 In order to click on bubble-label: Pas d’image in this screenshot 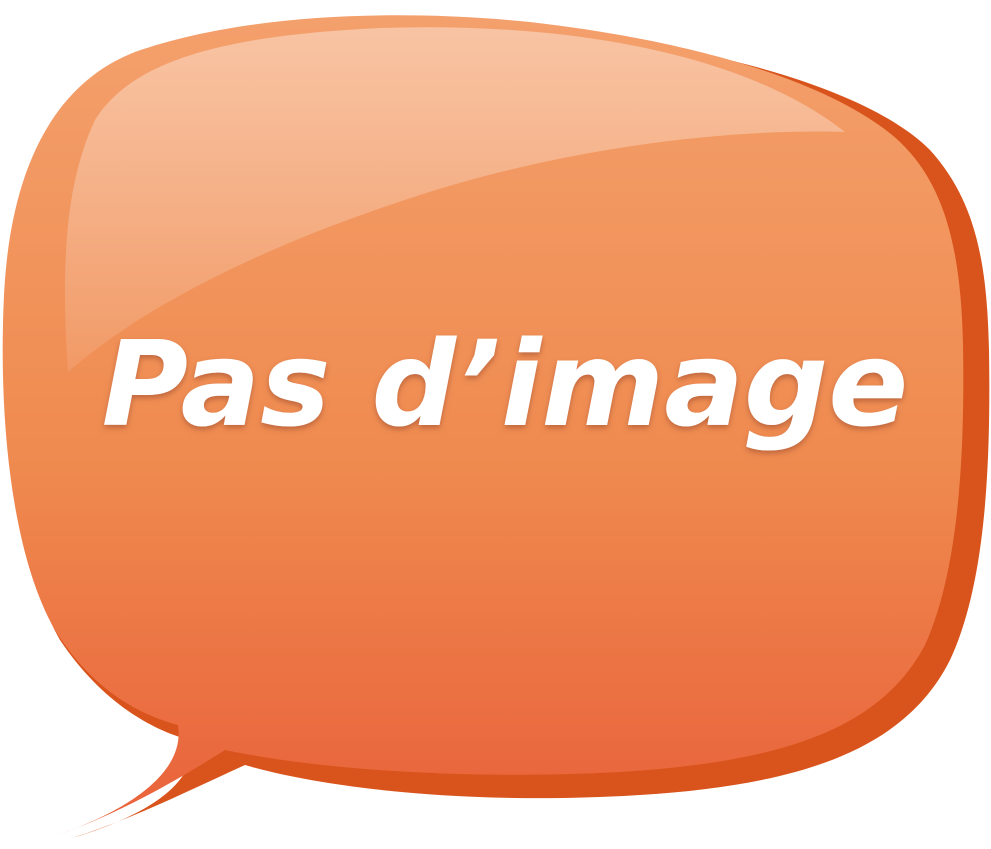, I will do `click(505, 384)`.